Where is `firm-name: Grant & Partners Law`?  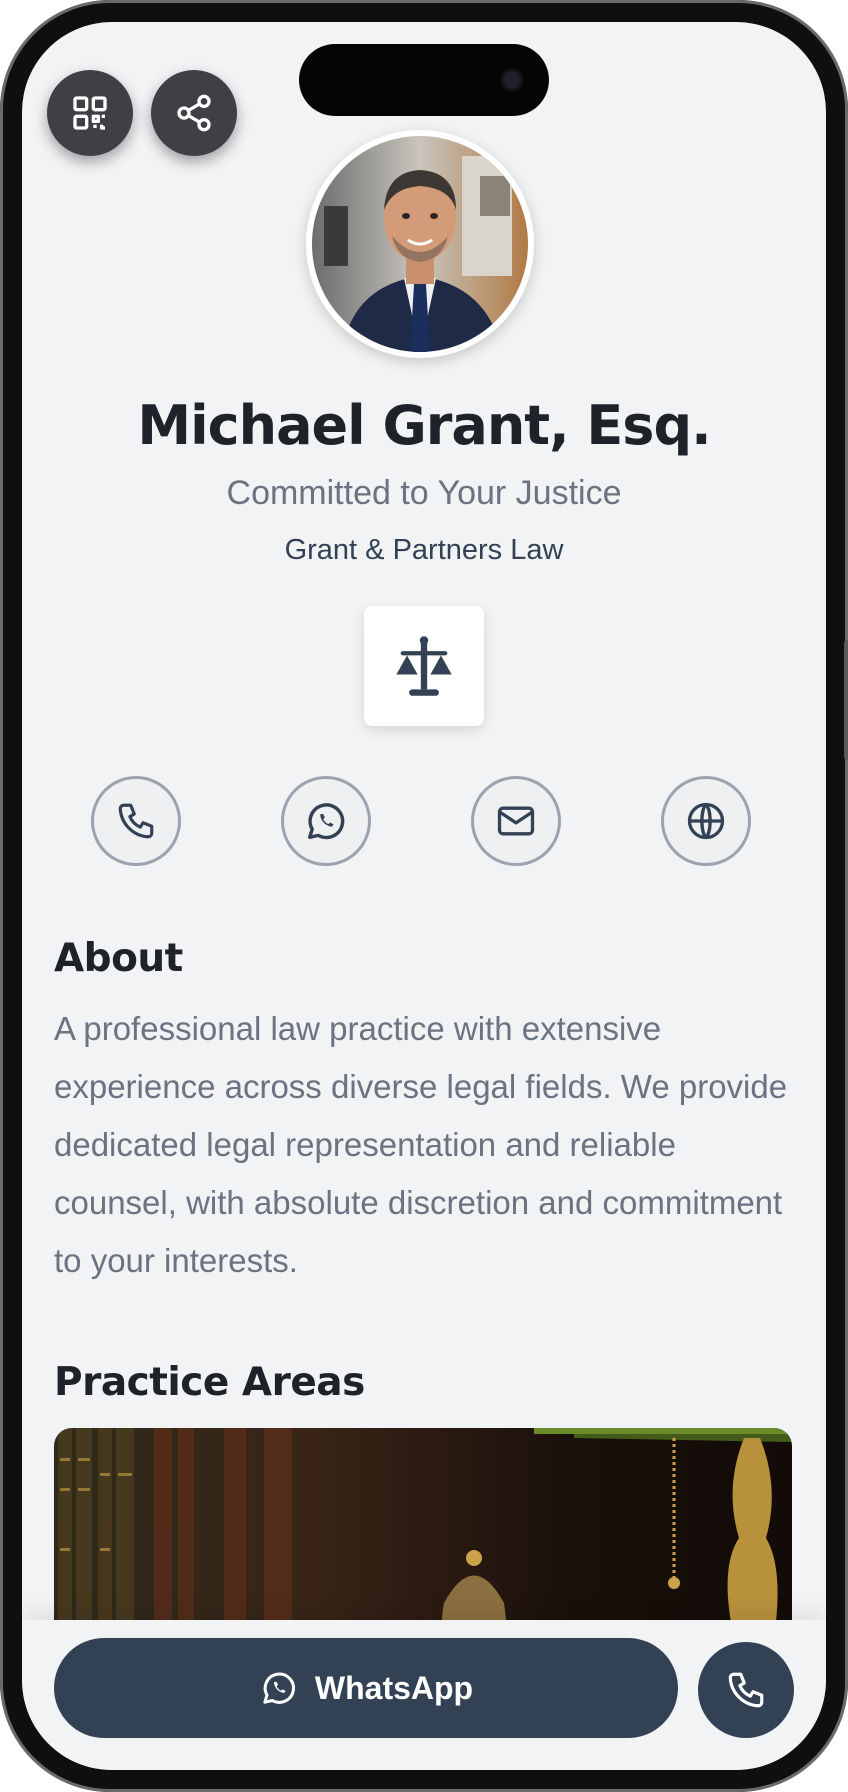
firm-name: Grant & Partners Law is located at coordinates (424, 550).